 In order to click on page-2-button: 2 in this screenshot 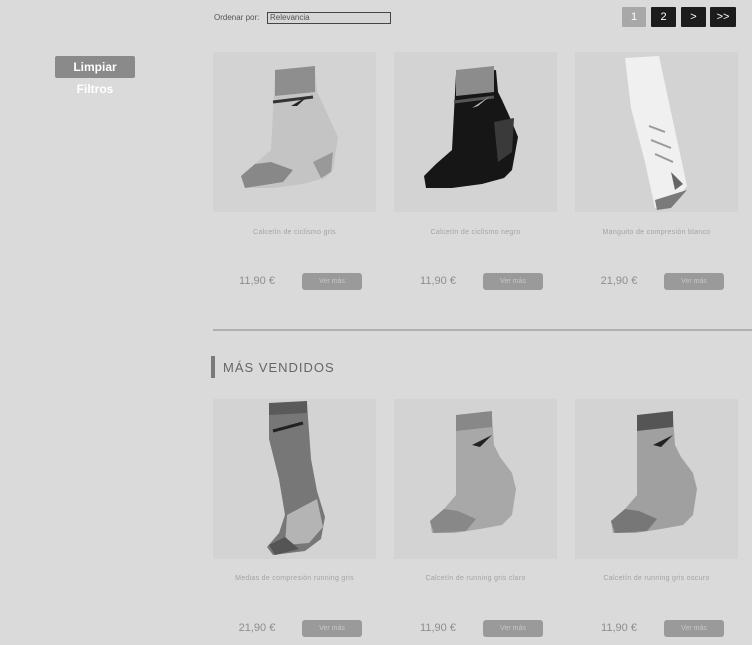, I will do `click(663, 17)`.